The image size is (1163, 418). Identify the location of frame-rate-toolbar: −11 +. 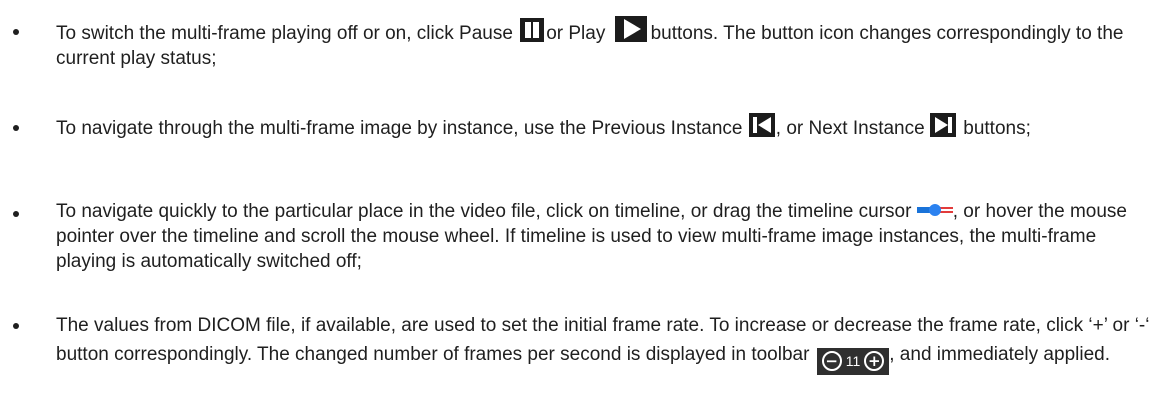
(853, 361).